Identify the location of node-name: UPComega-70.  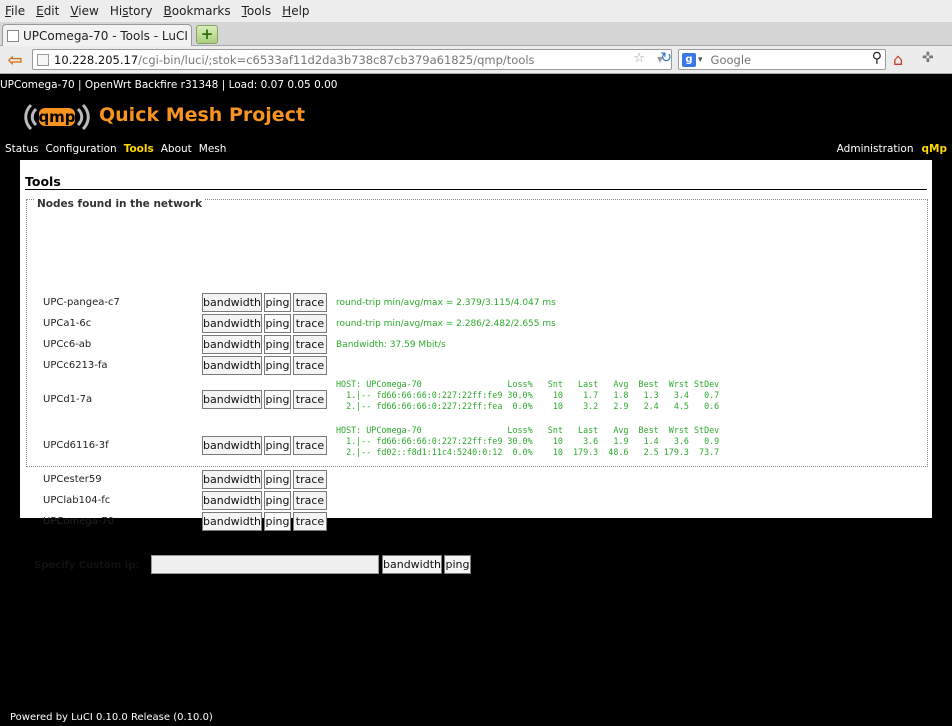
(79, 521).